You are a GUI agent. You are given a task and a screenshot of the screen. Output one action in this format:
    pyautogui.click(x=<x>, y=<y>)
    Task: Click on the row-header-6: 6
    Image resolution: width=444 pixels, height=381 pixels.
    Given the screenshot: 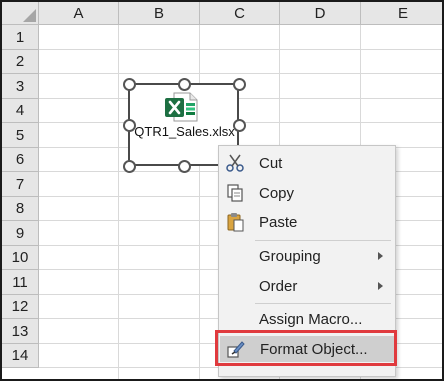 What is the action you would take?
    pyautogui.click(x=20, y=160)
    